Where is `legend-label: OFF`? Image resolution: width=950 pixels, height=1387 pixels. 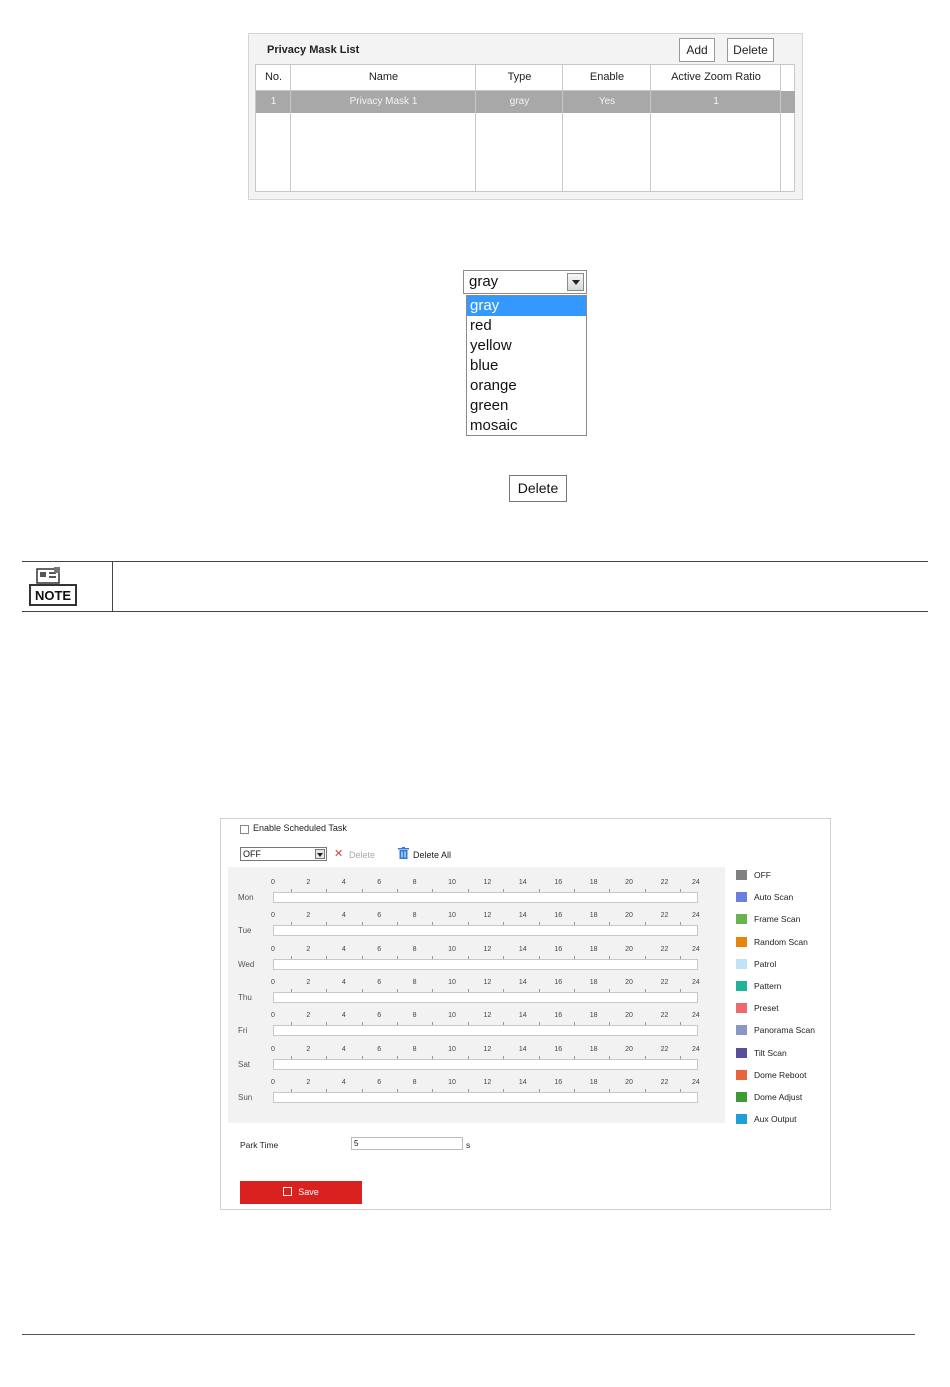
legend-label: OFF is located at coordinates (762, 875).